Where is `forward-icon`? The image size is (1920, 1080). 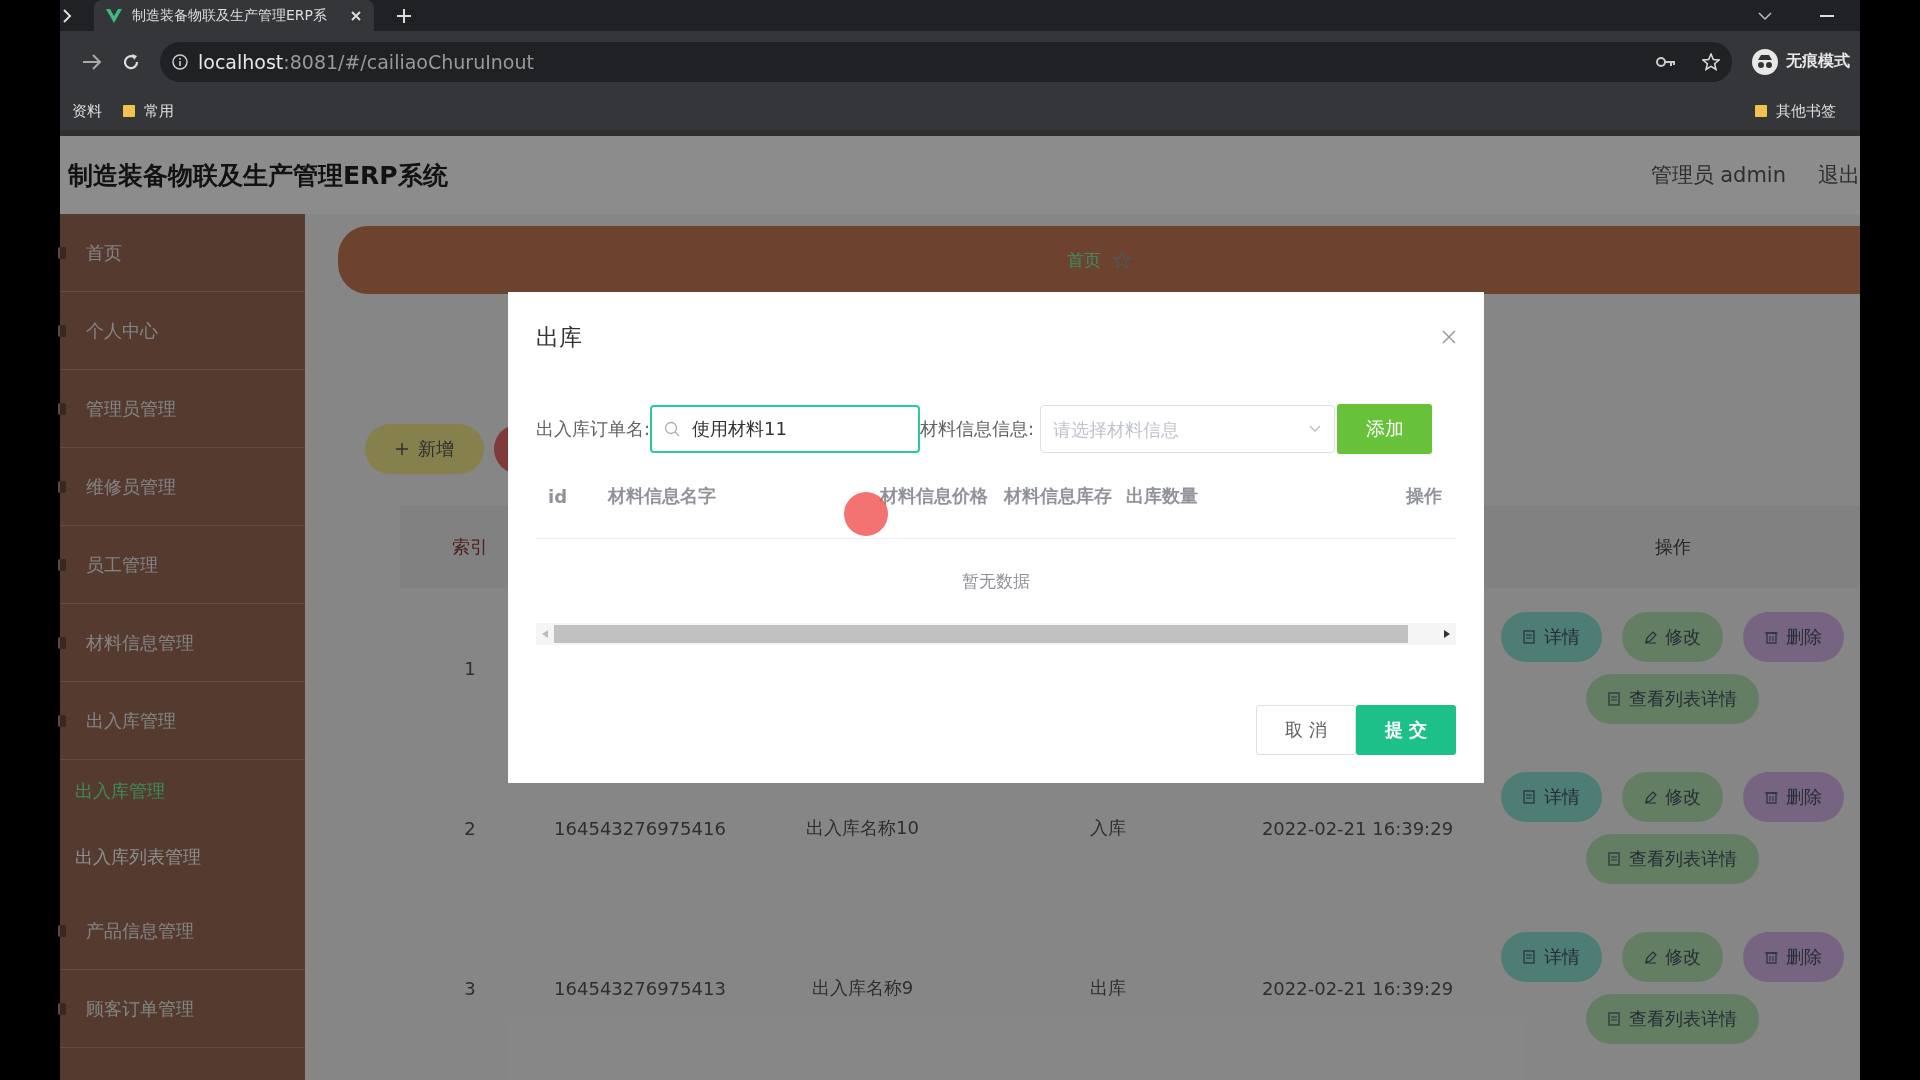 forward-icon is located at coordinates (92, 61).